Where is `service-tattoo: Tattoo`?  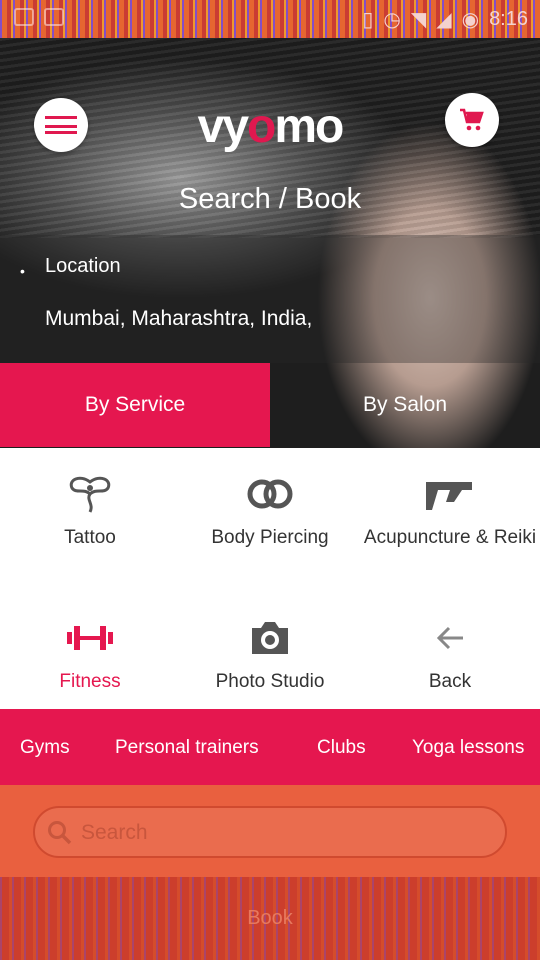
service-tattoo: Tattoo is located at coordinates (90, 511).